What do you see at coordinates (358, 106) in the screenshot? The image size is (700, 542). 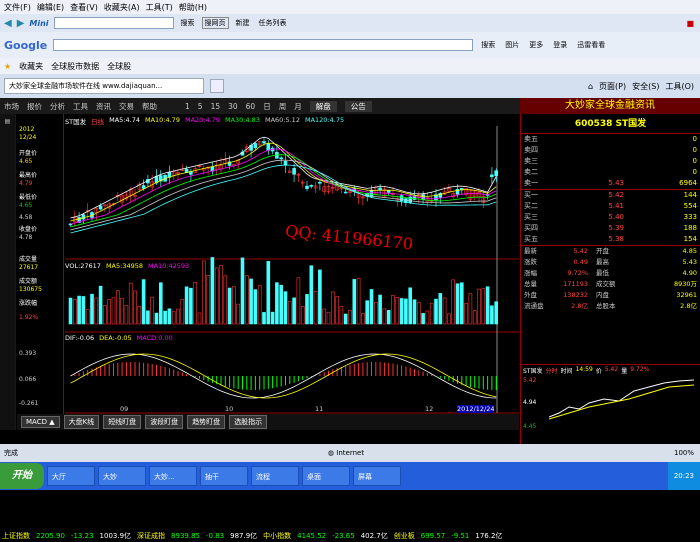 I see `gonggao-button: 公告` at bounding box center [358, 106].